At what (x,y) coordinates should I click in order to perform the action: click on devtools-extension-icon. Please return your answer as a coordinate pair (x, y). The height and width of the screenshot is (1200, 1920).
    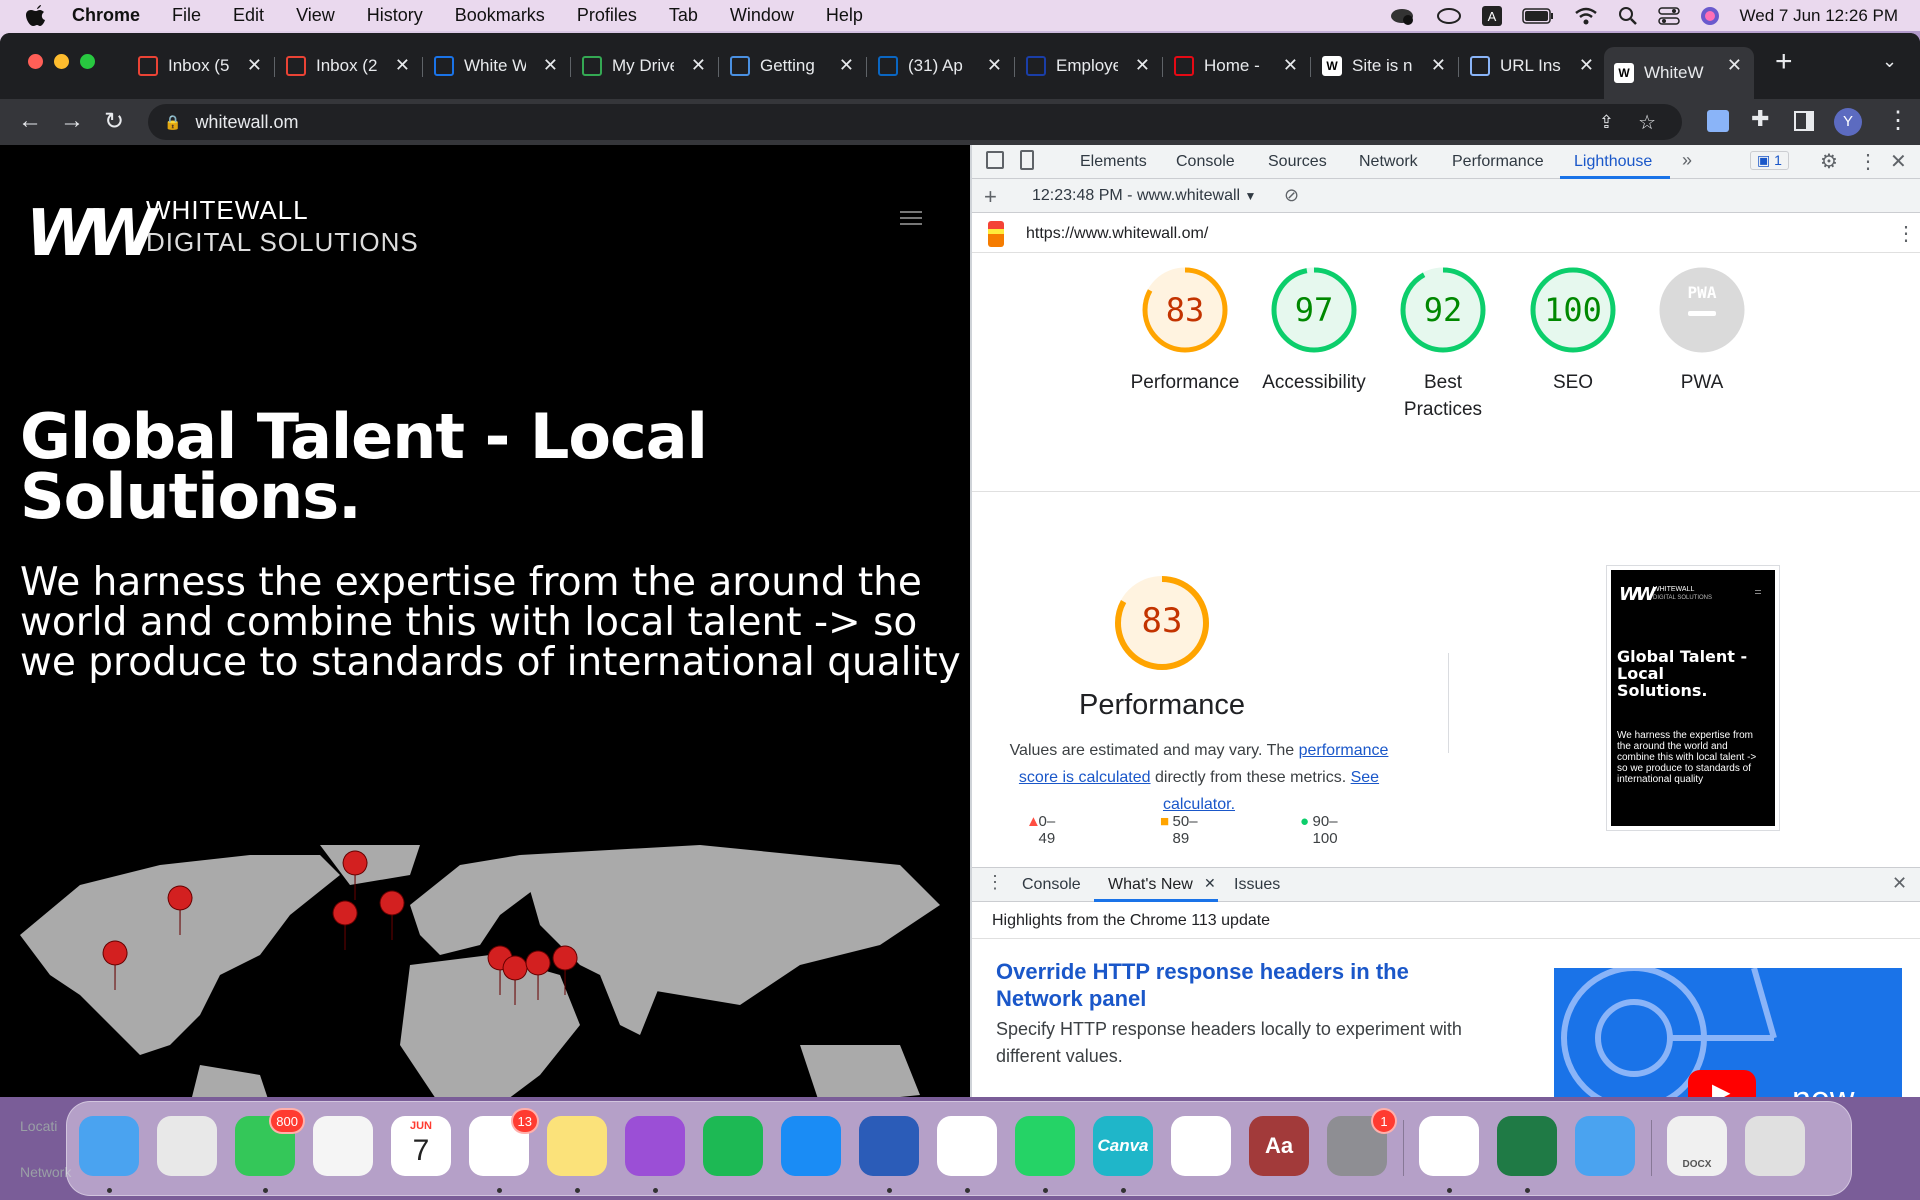
    Looking at the image, I should click on (1718, 121).